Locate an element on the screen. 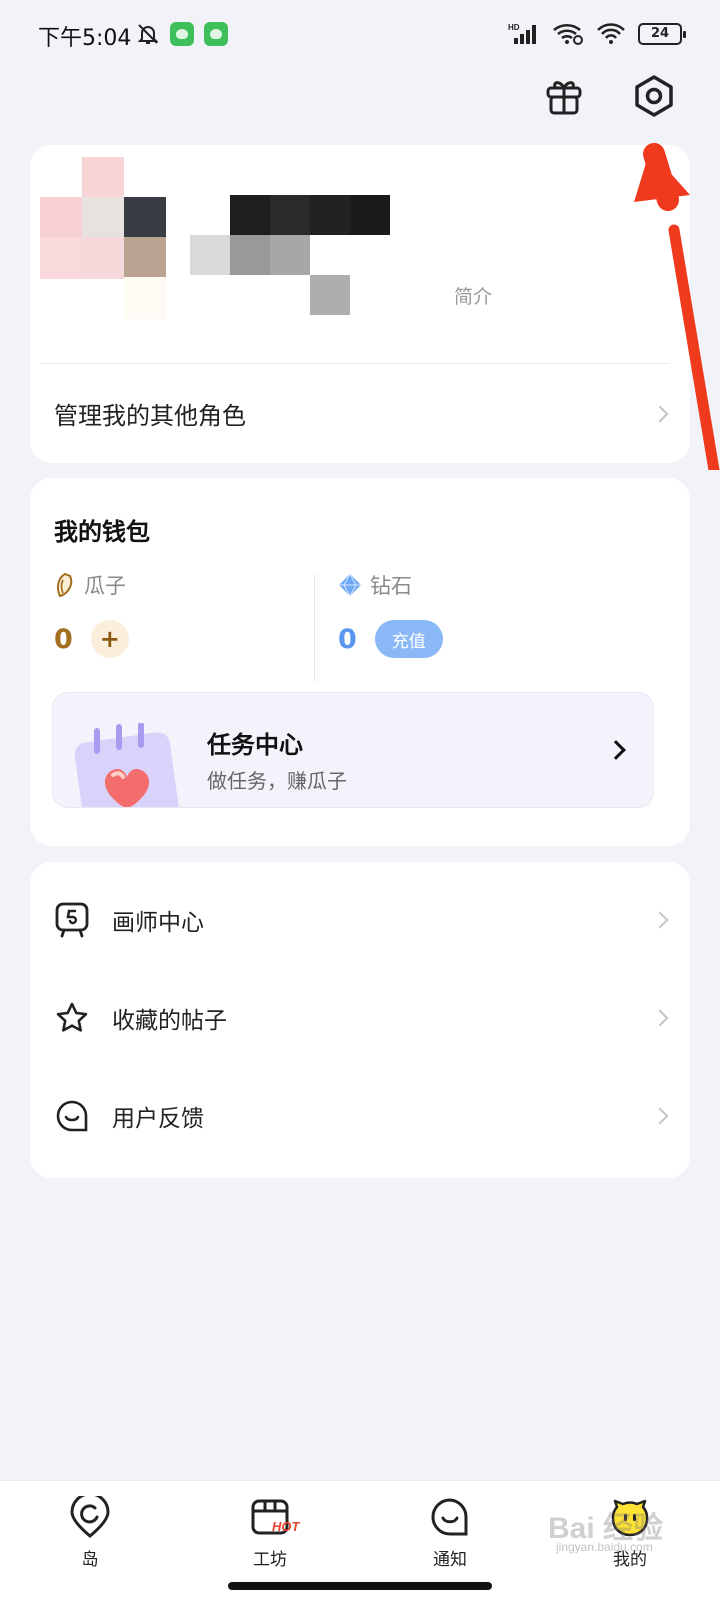 This screenshot has height=1600, width=720. diamonds-balance: 钻石 0 充值 is located at coordinates (463, 625).